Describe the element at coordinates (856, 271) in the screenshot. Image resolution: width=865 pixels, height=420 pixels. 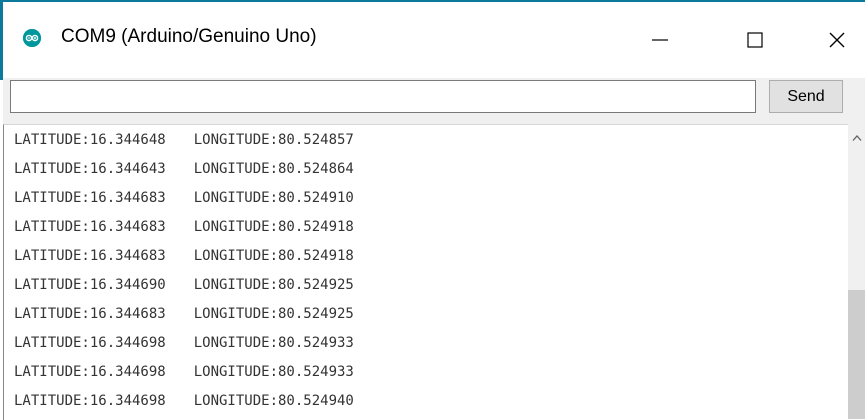
I see `vertical-scrollbar` at that location.